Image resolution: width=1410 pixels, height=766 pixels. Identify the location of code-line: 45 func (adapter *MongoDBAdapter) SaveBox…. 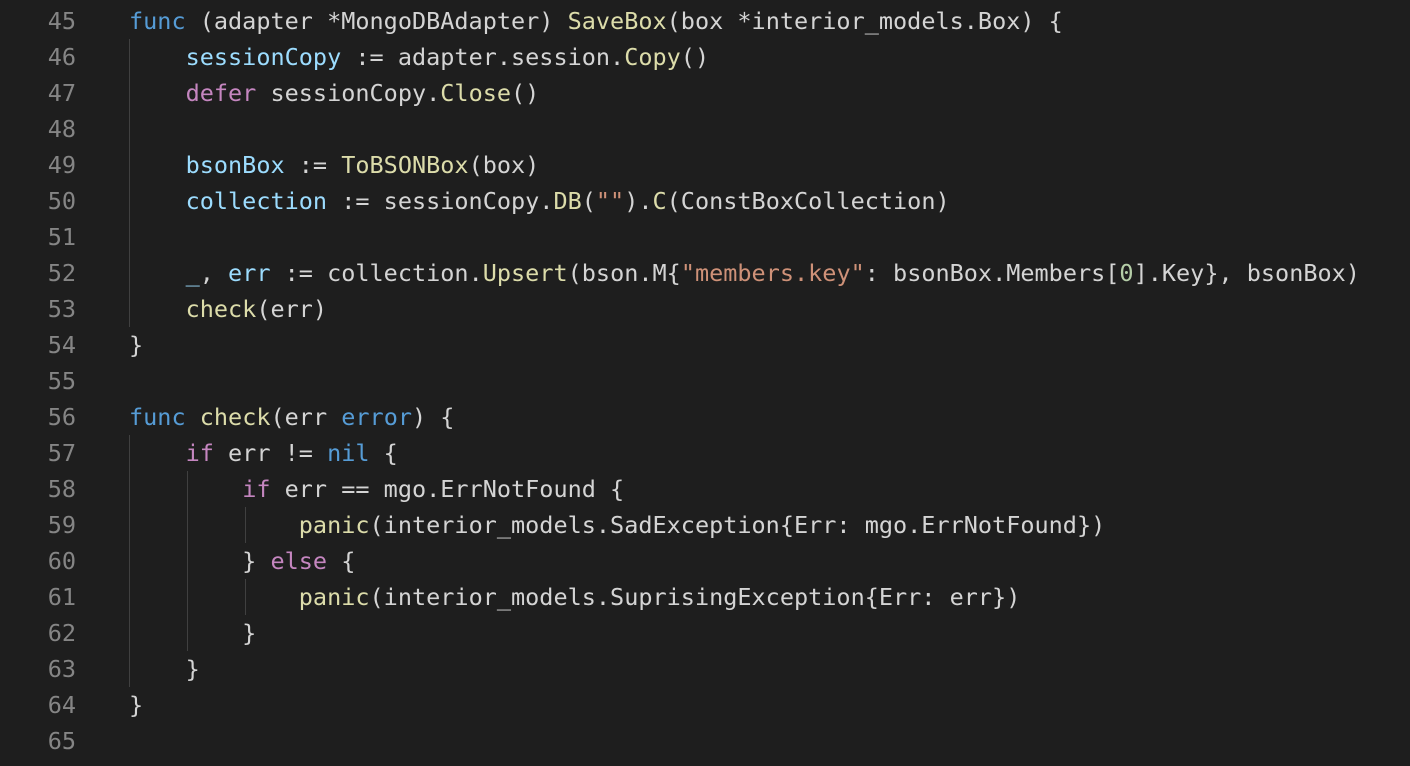
(705, 21).